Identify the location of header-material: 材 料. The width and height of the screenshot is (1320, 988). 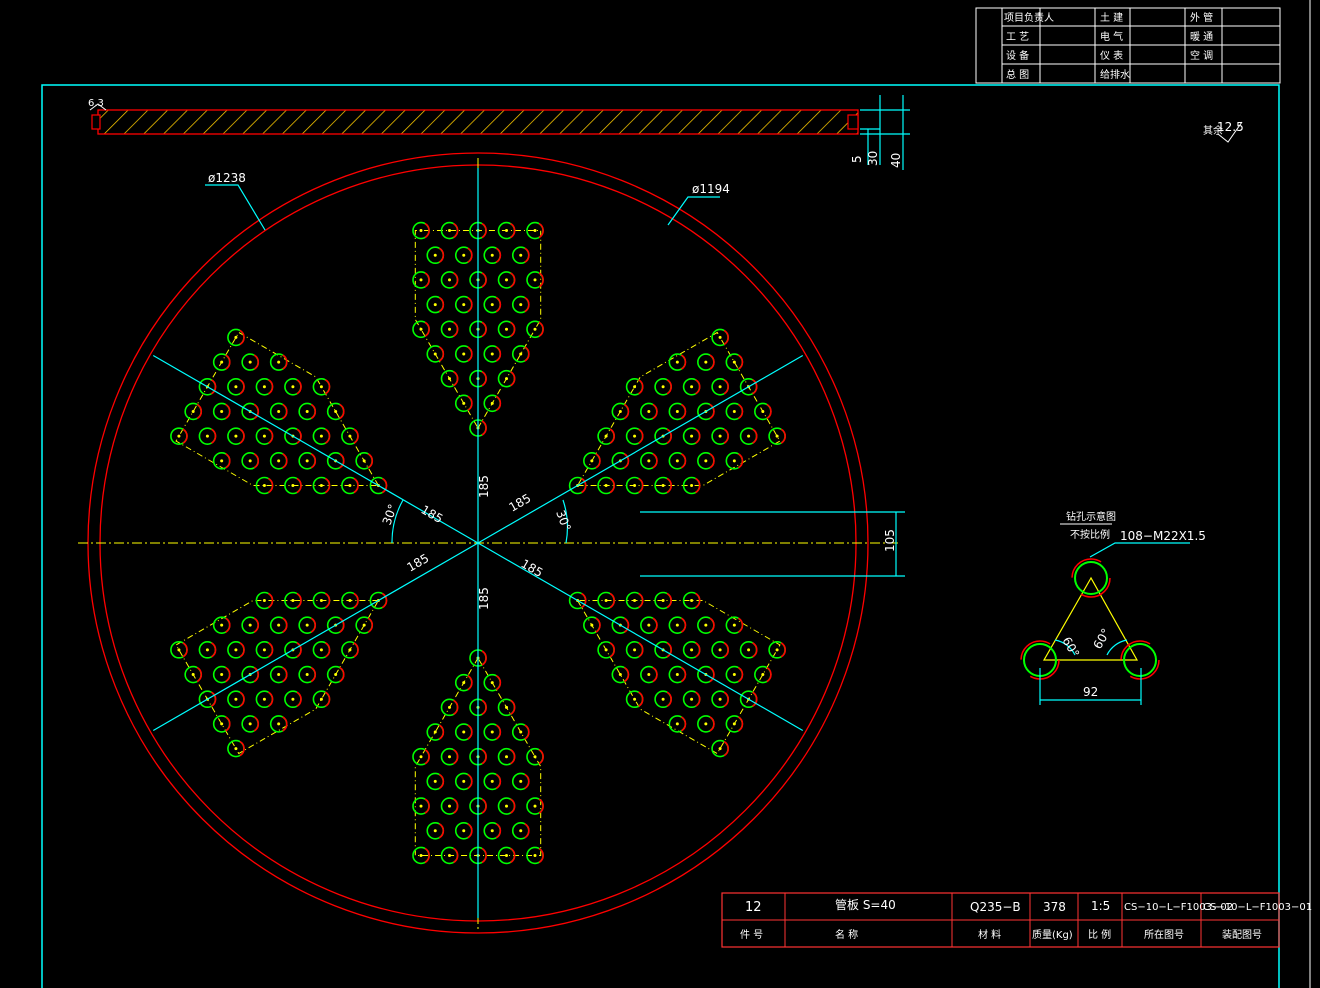
(989, 934).